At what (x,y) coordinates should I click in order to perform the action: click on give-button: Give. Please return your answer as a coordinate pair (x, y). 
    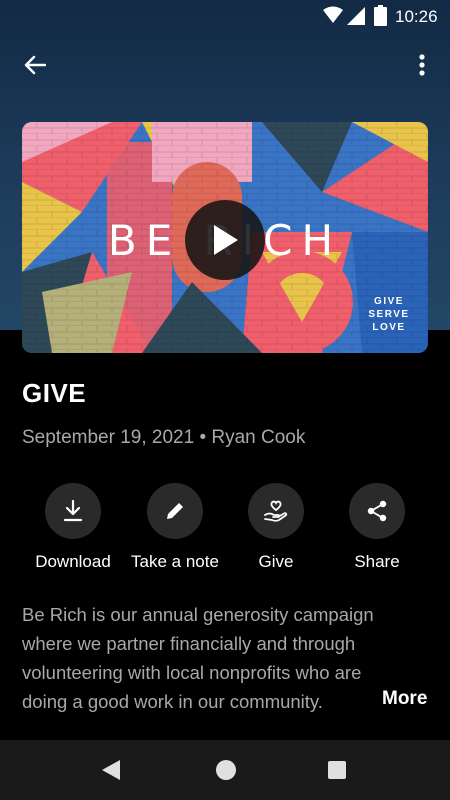
    Looking at the image, I should click on (276, 527).